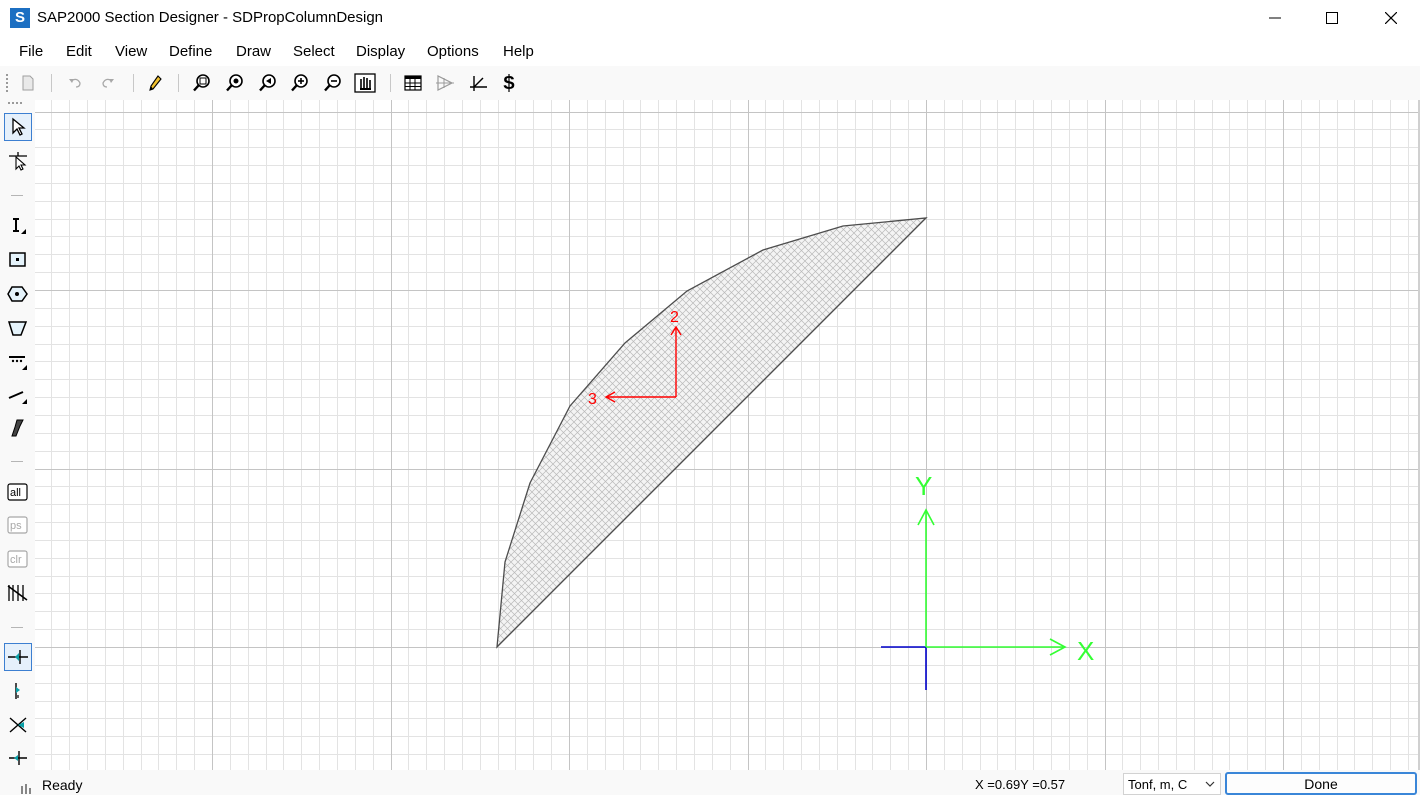  I want to click on minimize-button, so click(1275, 18).